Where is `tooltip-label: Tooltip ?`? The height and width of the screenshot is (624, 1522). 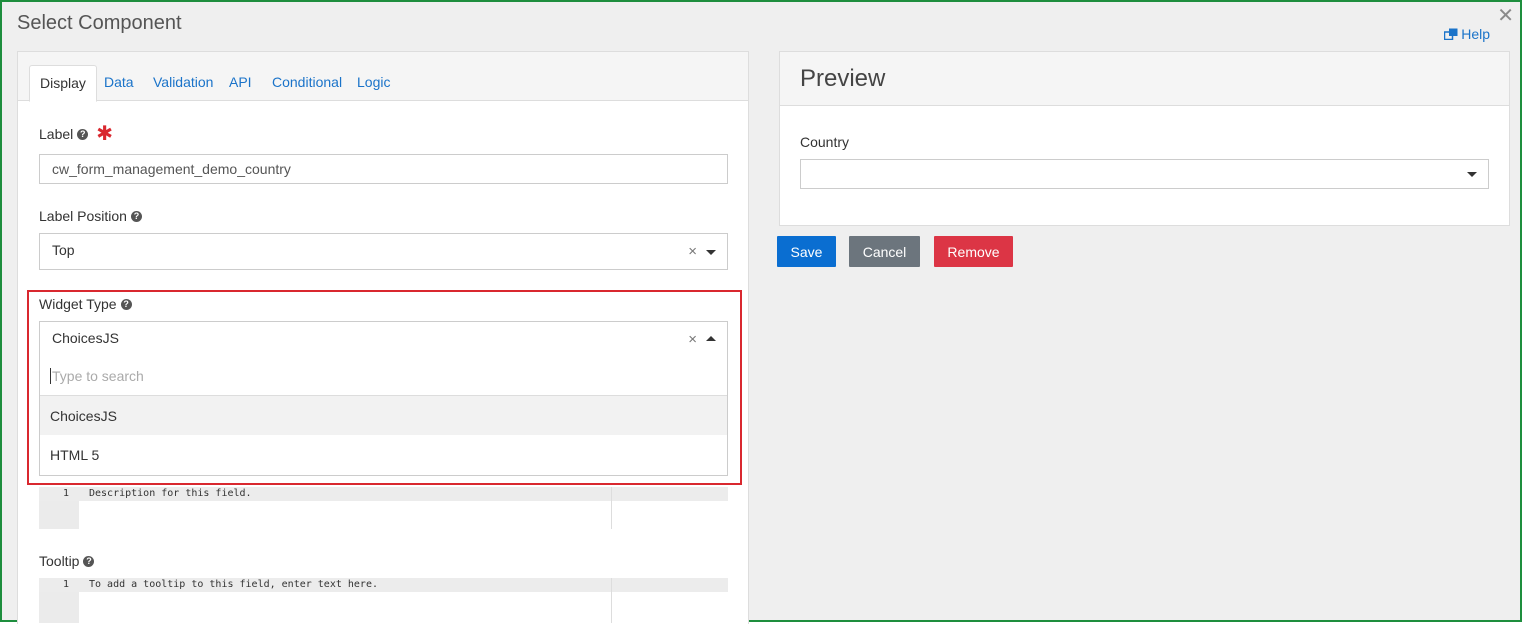
tooltip-label: Tooltip ? is located at coordinates (67, 561).